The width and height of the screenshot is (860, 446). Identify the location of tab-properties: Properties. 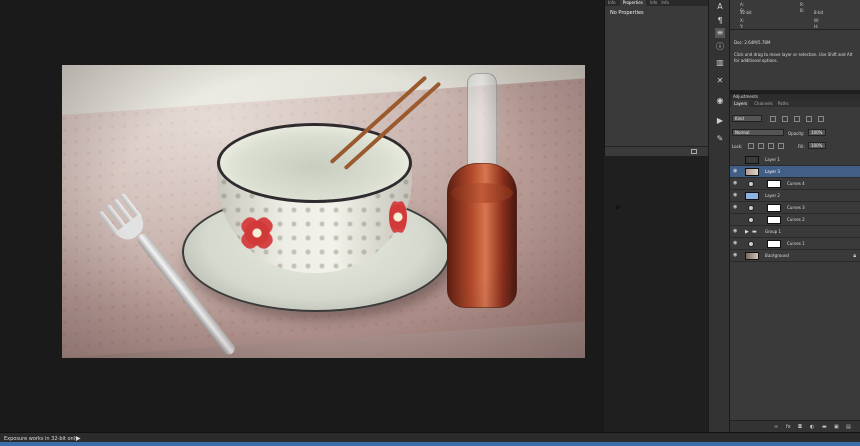
(632, 3).